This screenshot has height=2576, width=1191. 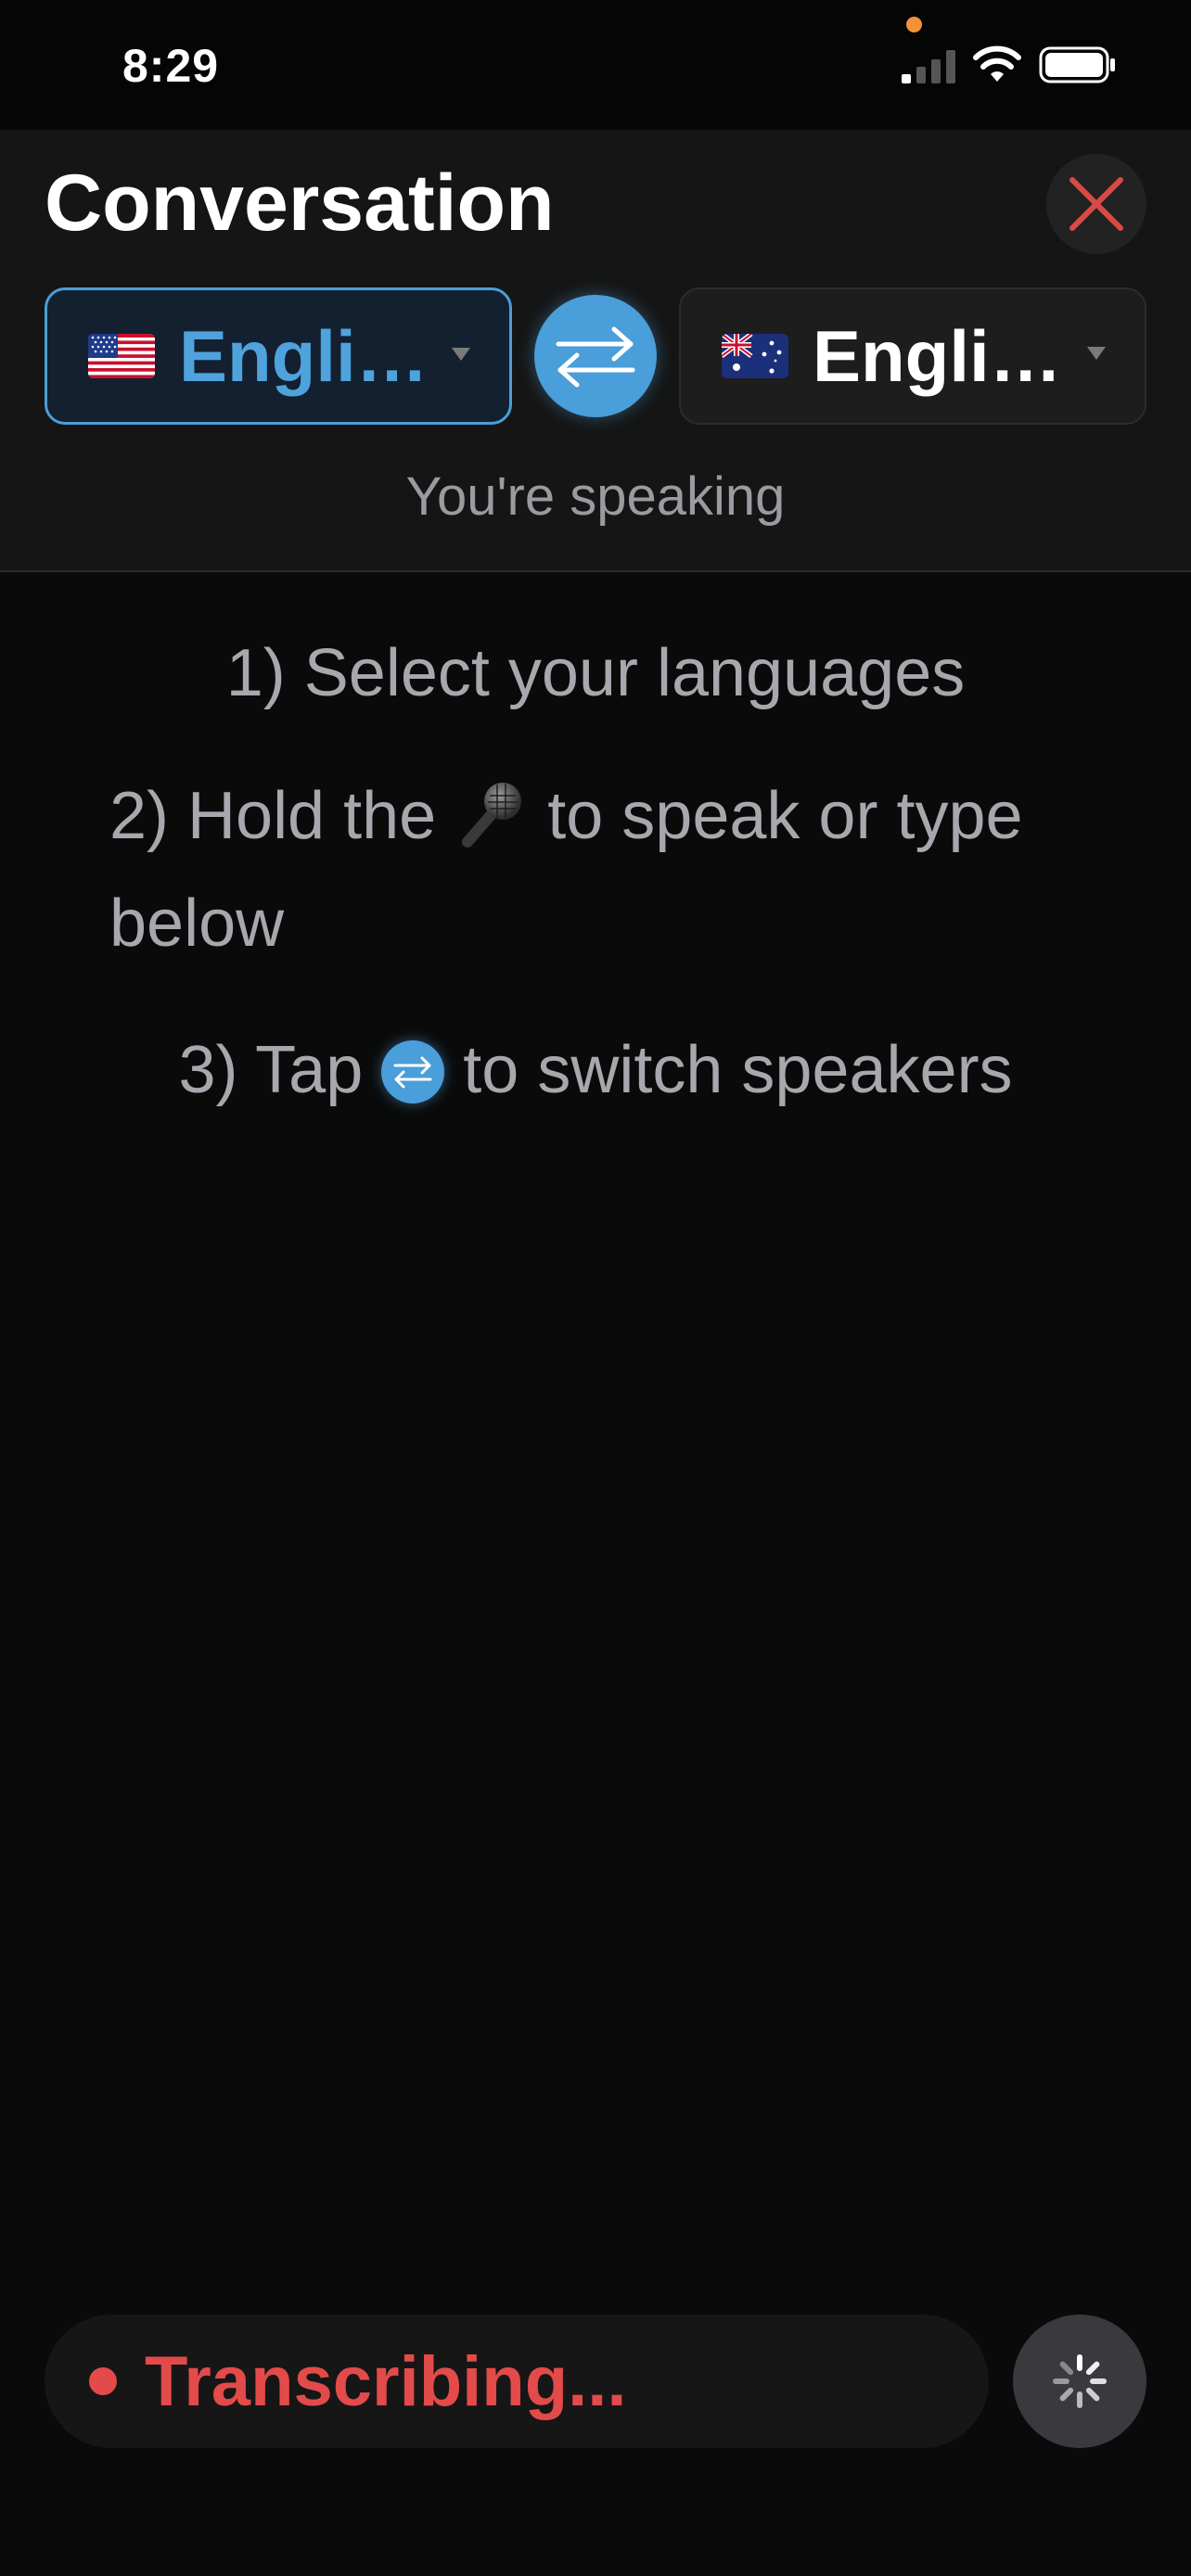 I want to click on page-title: Conversation, so click(x=300, y=203).